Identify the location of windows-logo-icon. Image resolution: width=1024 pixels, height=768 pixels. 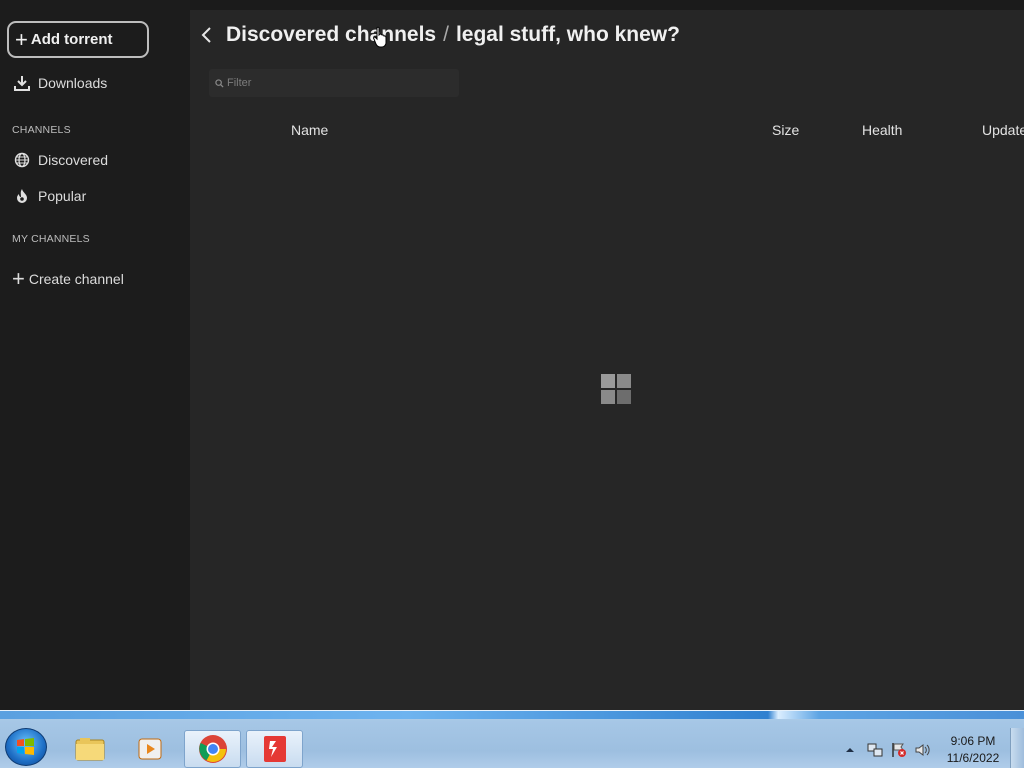
(25, 746).